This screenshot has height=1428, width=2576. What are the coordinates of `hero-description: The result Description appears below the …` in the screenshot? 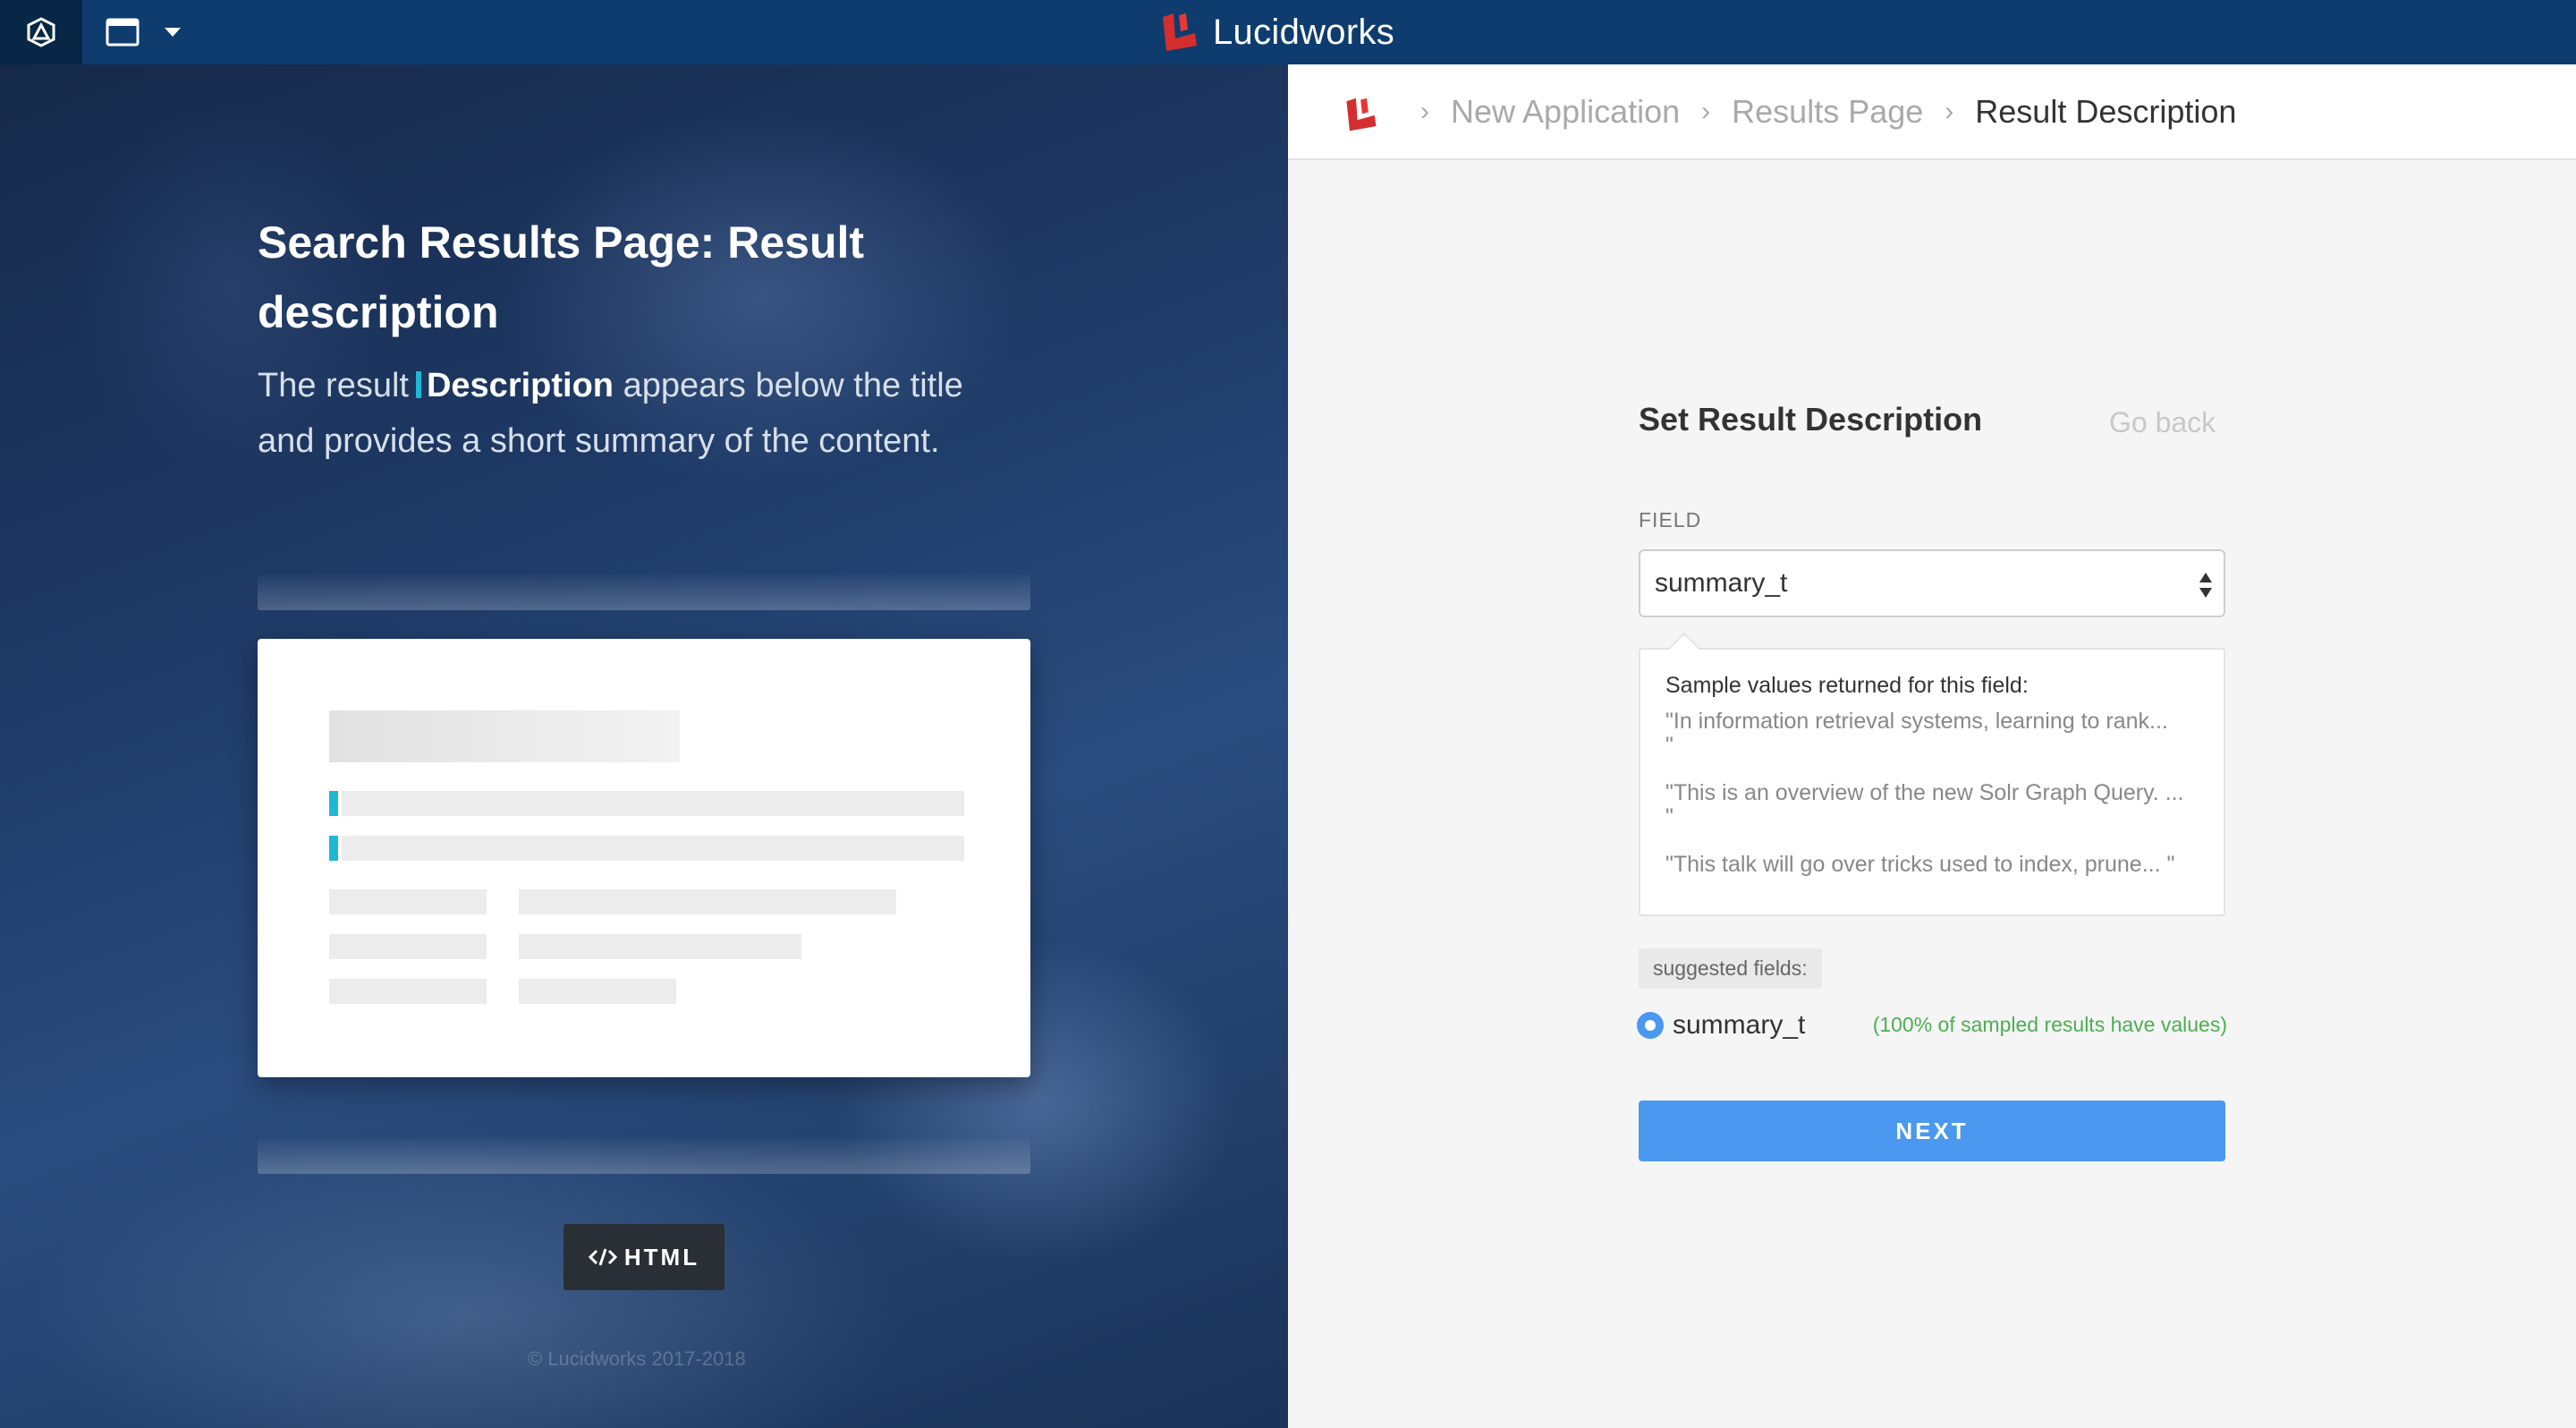 It's located at (642, 414).